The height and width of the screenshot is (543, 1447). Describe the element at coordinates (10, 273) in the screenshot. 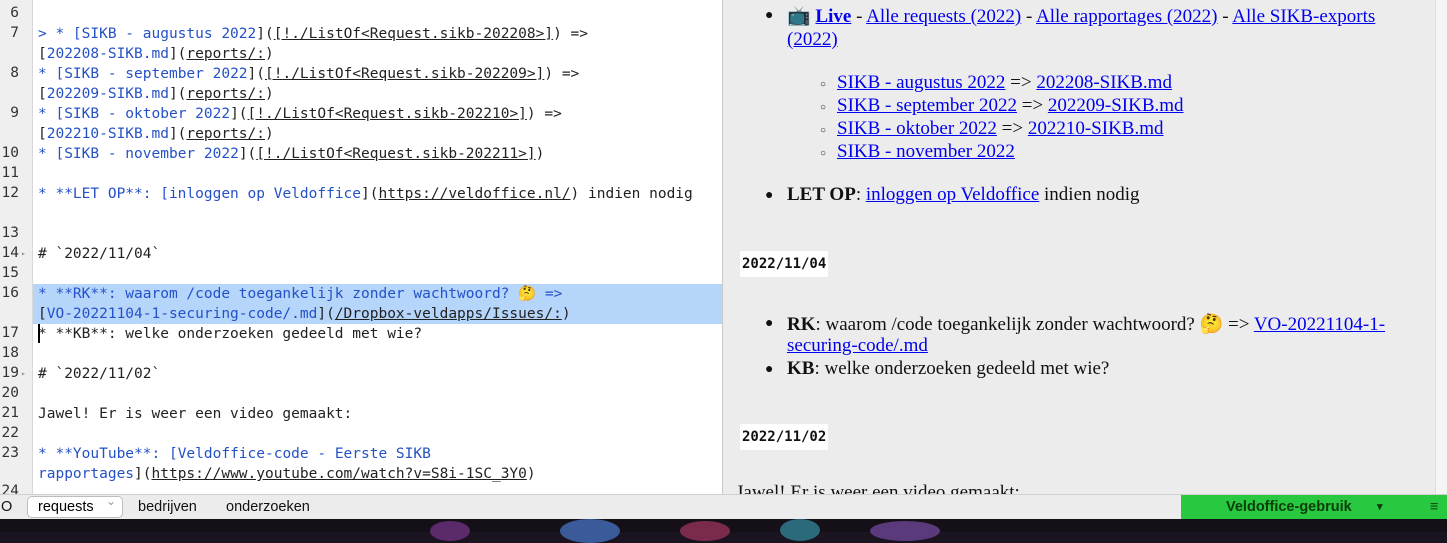

I see `line-number: 15` at that location.